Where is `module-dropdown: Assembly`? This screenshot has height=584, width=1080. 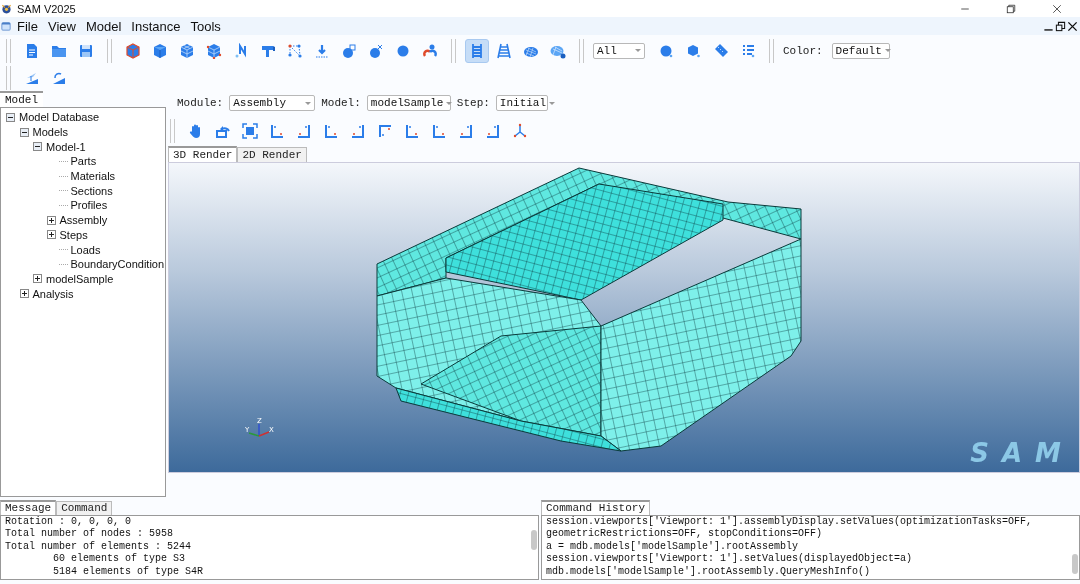
module-dropdown: Assembly is located at coordinates (272, 103).